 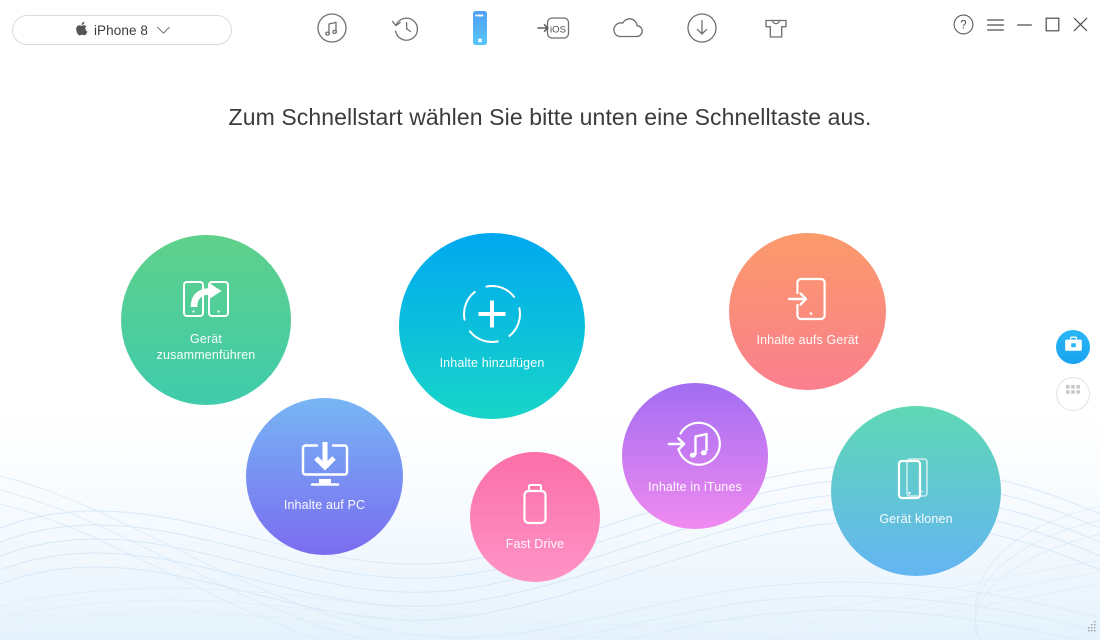 I want to click on close-button, so click(x=1080, y=24).